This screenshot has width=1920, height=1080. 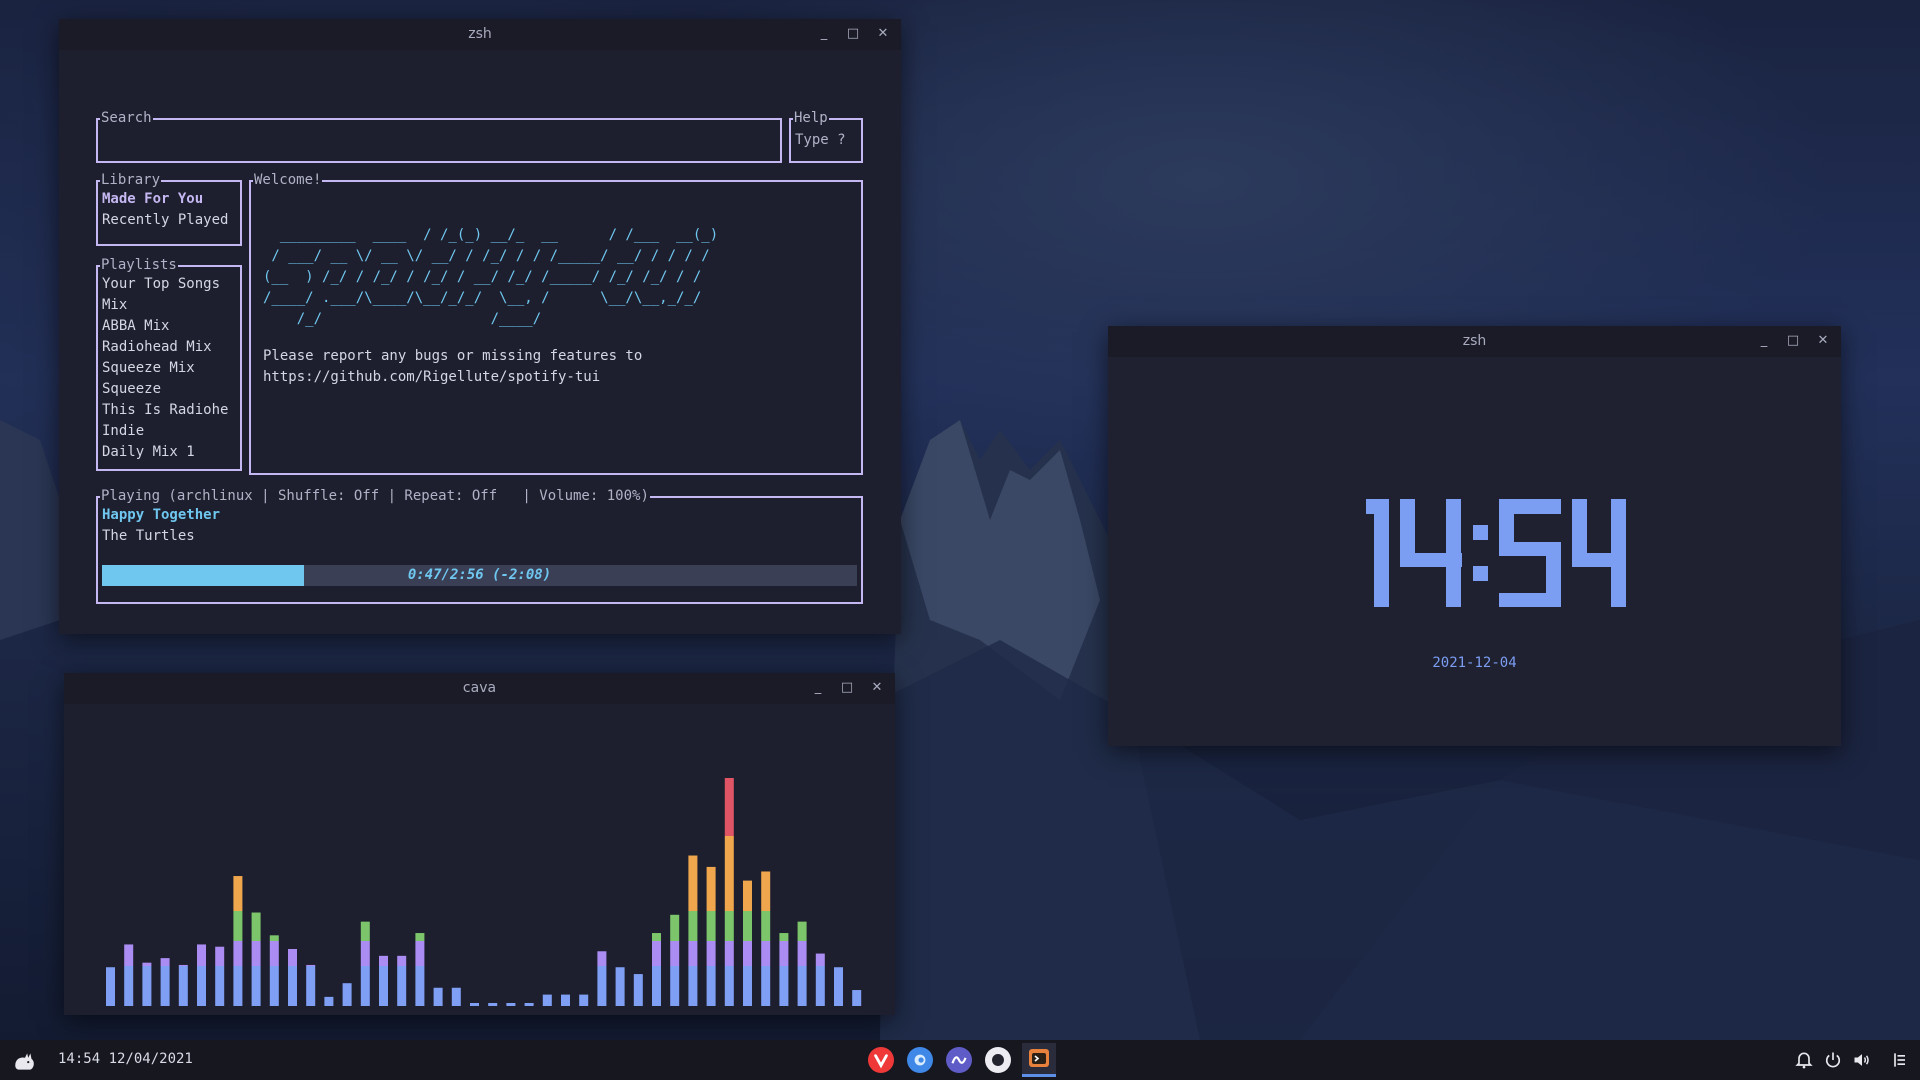 I want to click on bell-icon, so click(x=1804, y=1060).